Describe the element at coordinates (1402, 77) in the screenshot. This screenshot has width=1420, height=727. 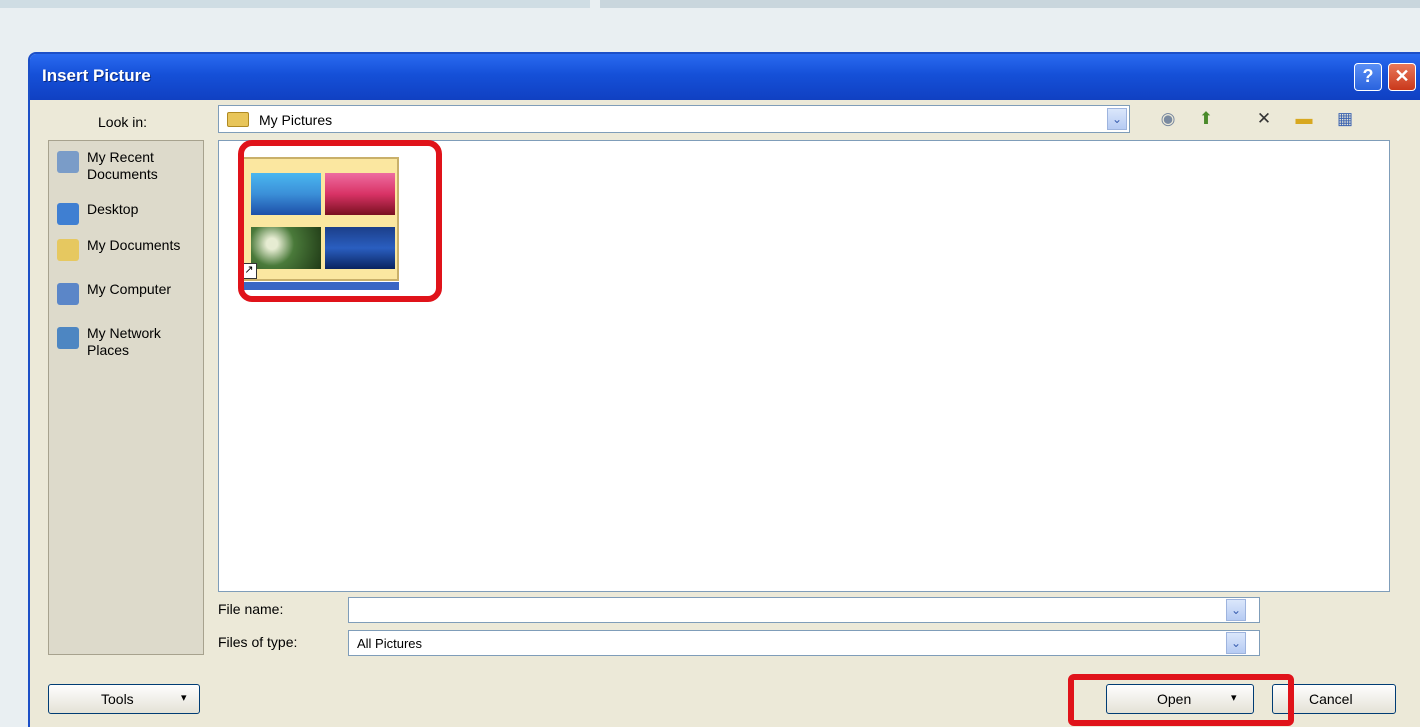
I see `close-button: ✕` at that location.